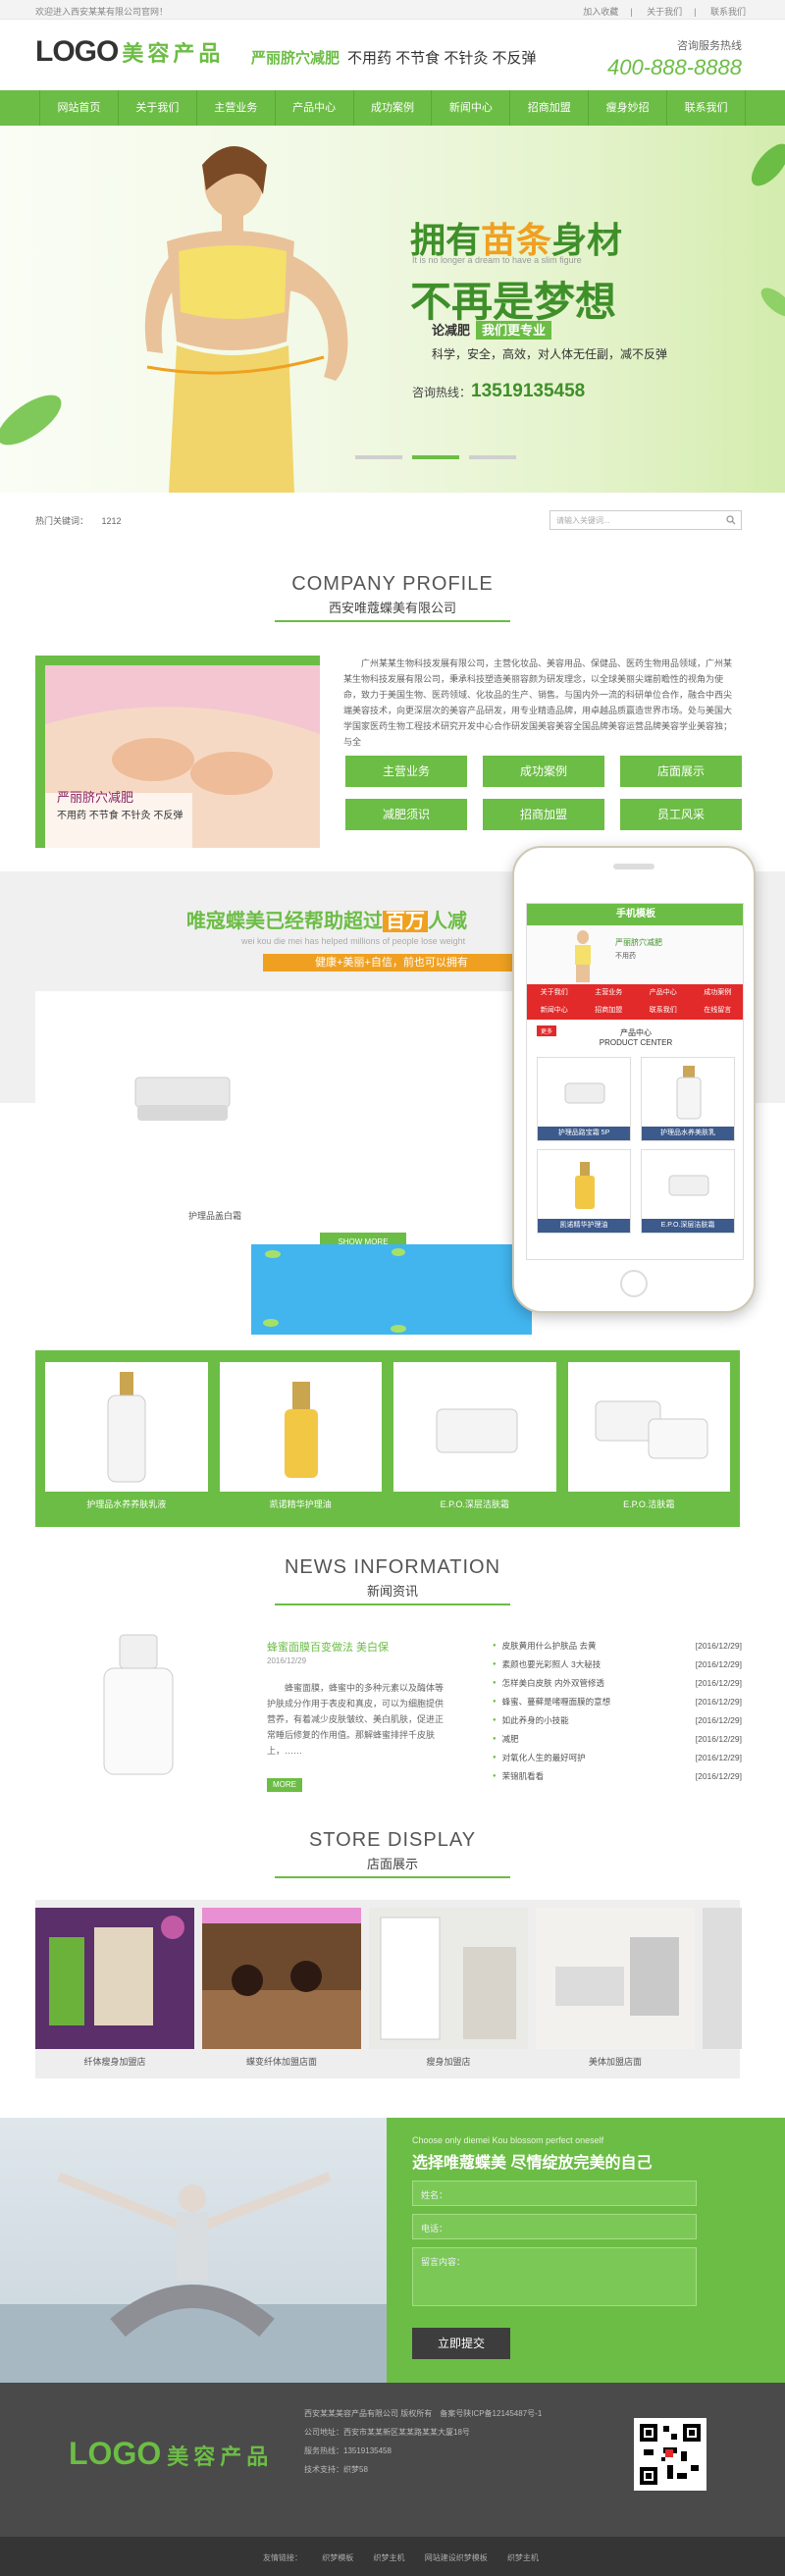 This screenshot has width=785, height=2576. I want to click on phone-speaker, so click(633, 866).